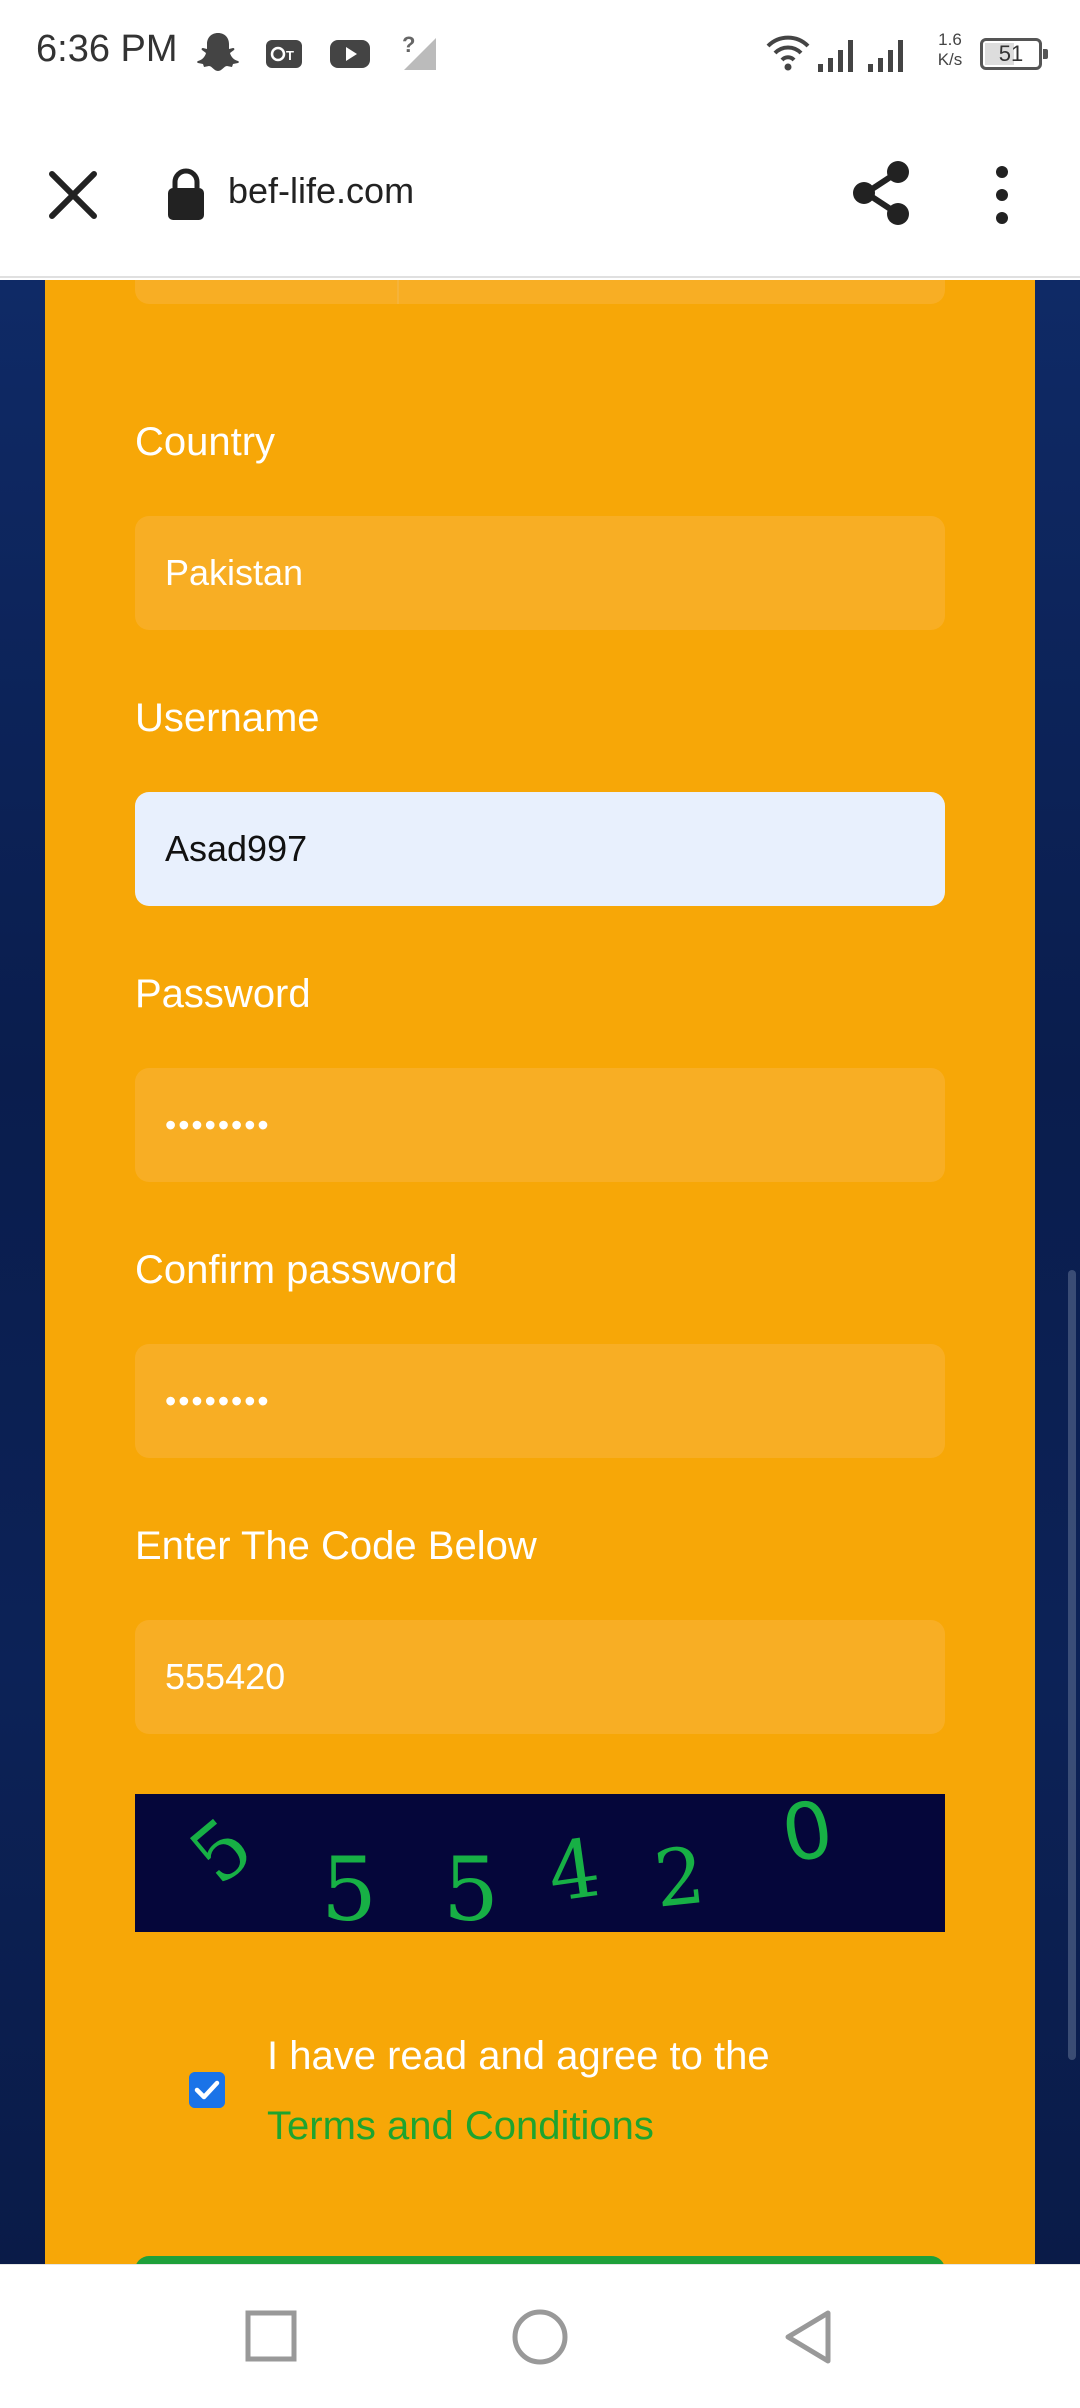 Image resolution: width=1080 pixels, height=2408 pixels. I want to click on status-bar: 6:36 PM T ? 1.6 K/s 51, so click(540, 54).